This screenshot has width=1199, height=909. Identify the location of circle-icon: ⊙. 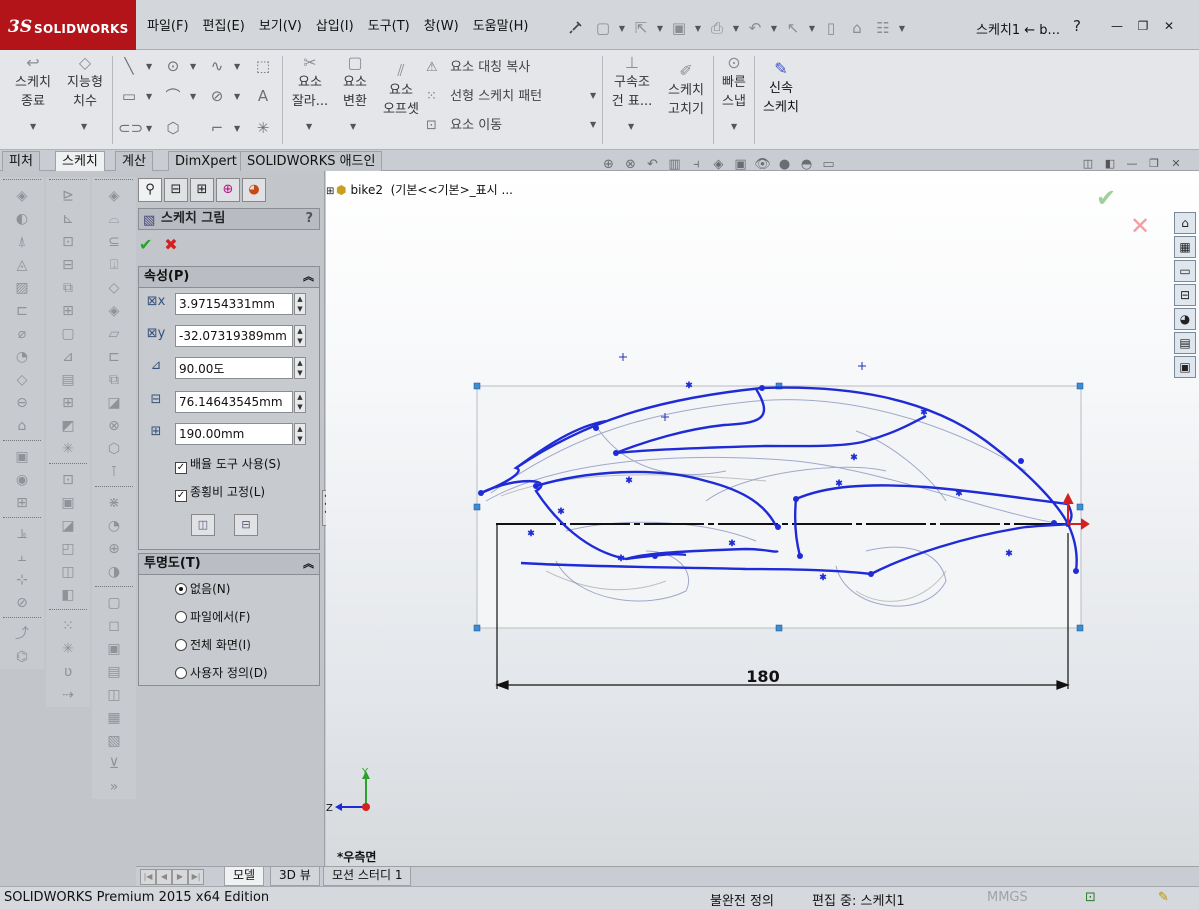
(173, 66).